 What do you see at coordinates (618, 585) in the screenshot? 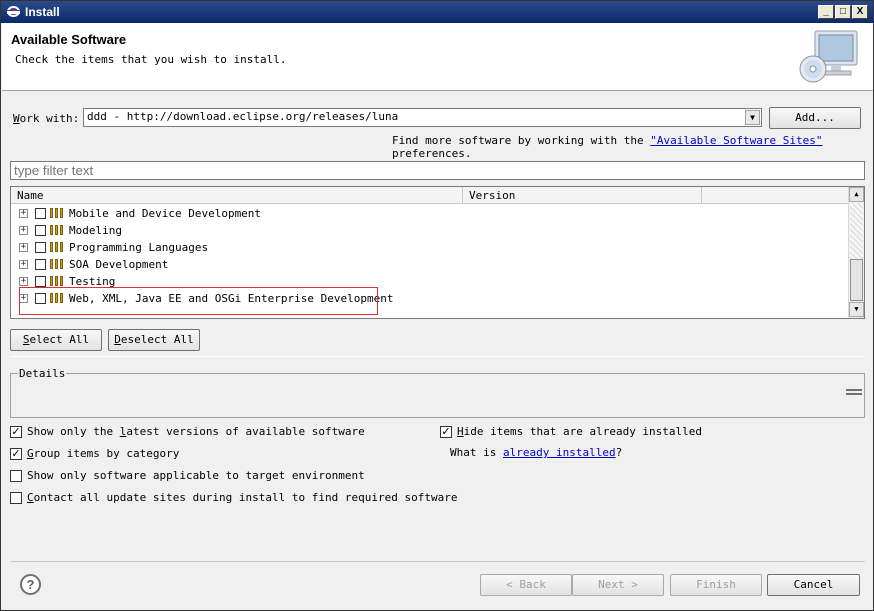
I see `next-button: Next >` at bounding box center [618, 585].